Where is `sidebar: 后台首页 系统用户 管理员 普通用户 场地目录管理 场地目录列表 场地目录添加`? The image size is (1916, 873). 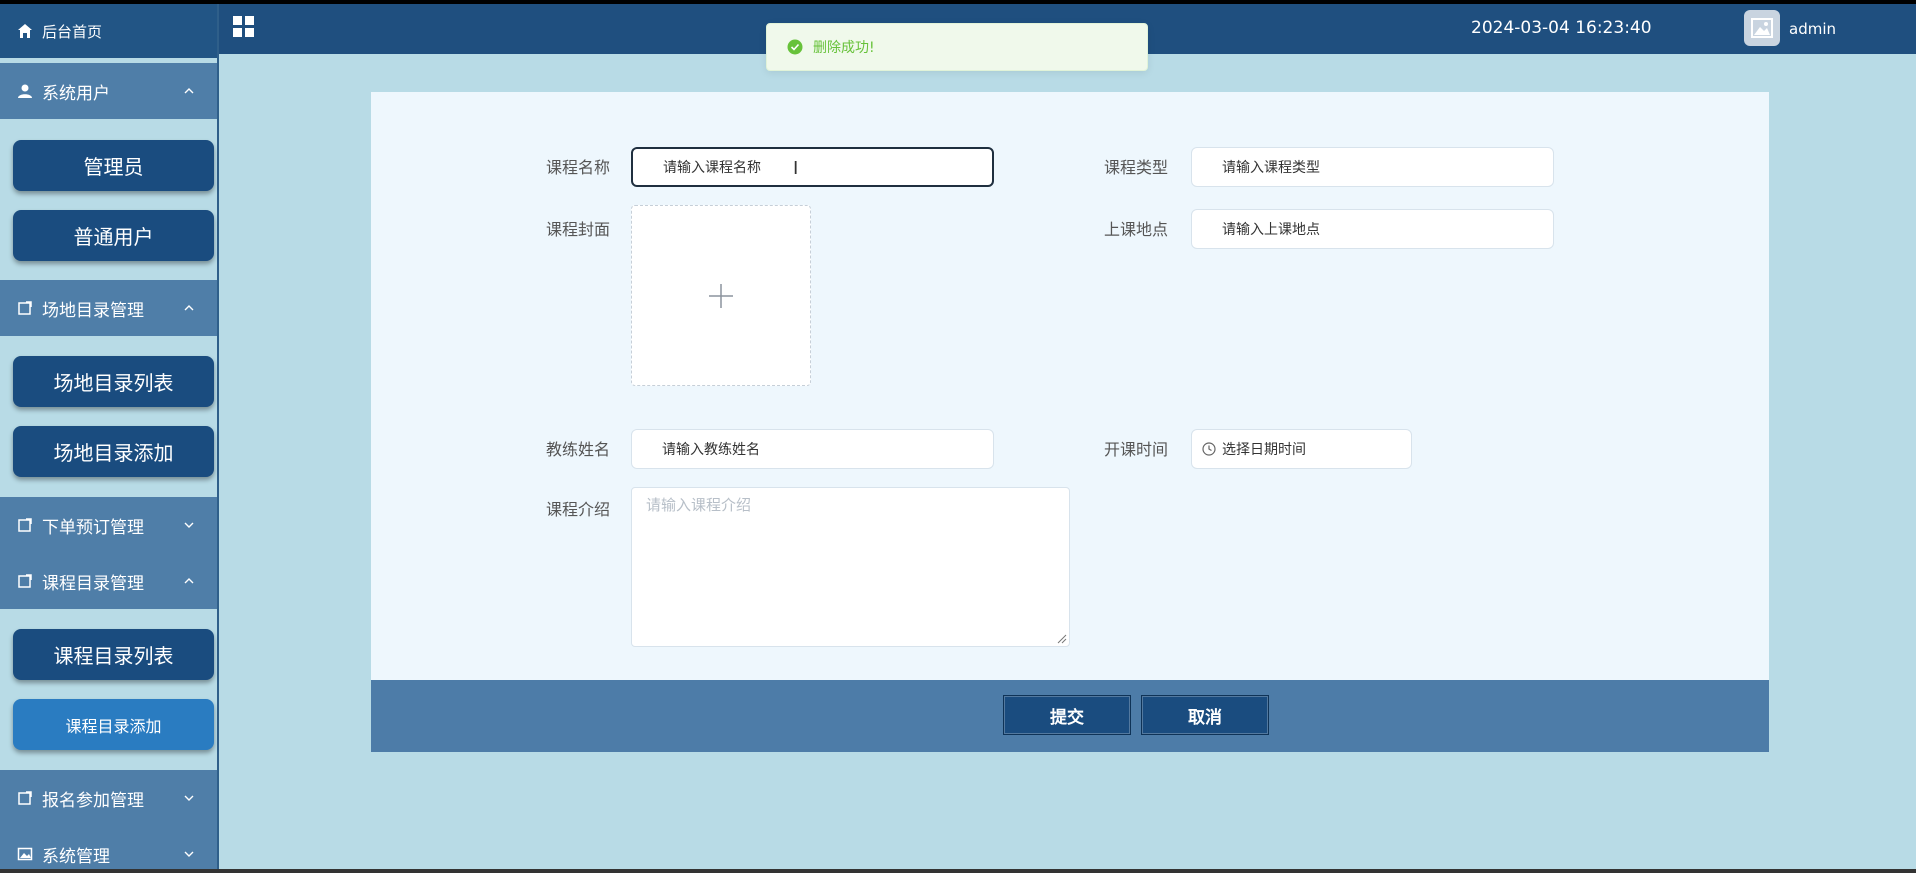
sidebar: 后台首页 系统用户 管理员 普通用户 场地目录管理 场地目录列表 场地目录添加 is located at coordinates (109, 436).